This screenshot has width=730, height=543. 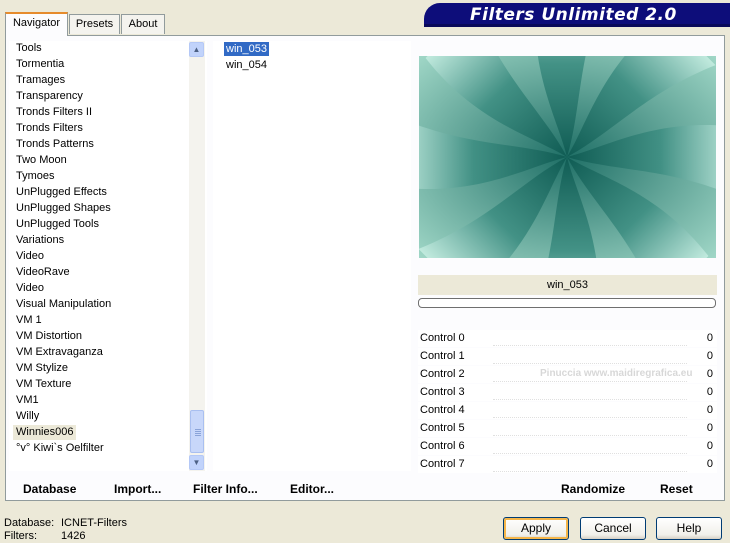 I want to click on category-item: UnPlugged Shapes, so click(x=63, y=208).